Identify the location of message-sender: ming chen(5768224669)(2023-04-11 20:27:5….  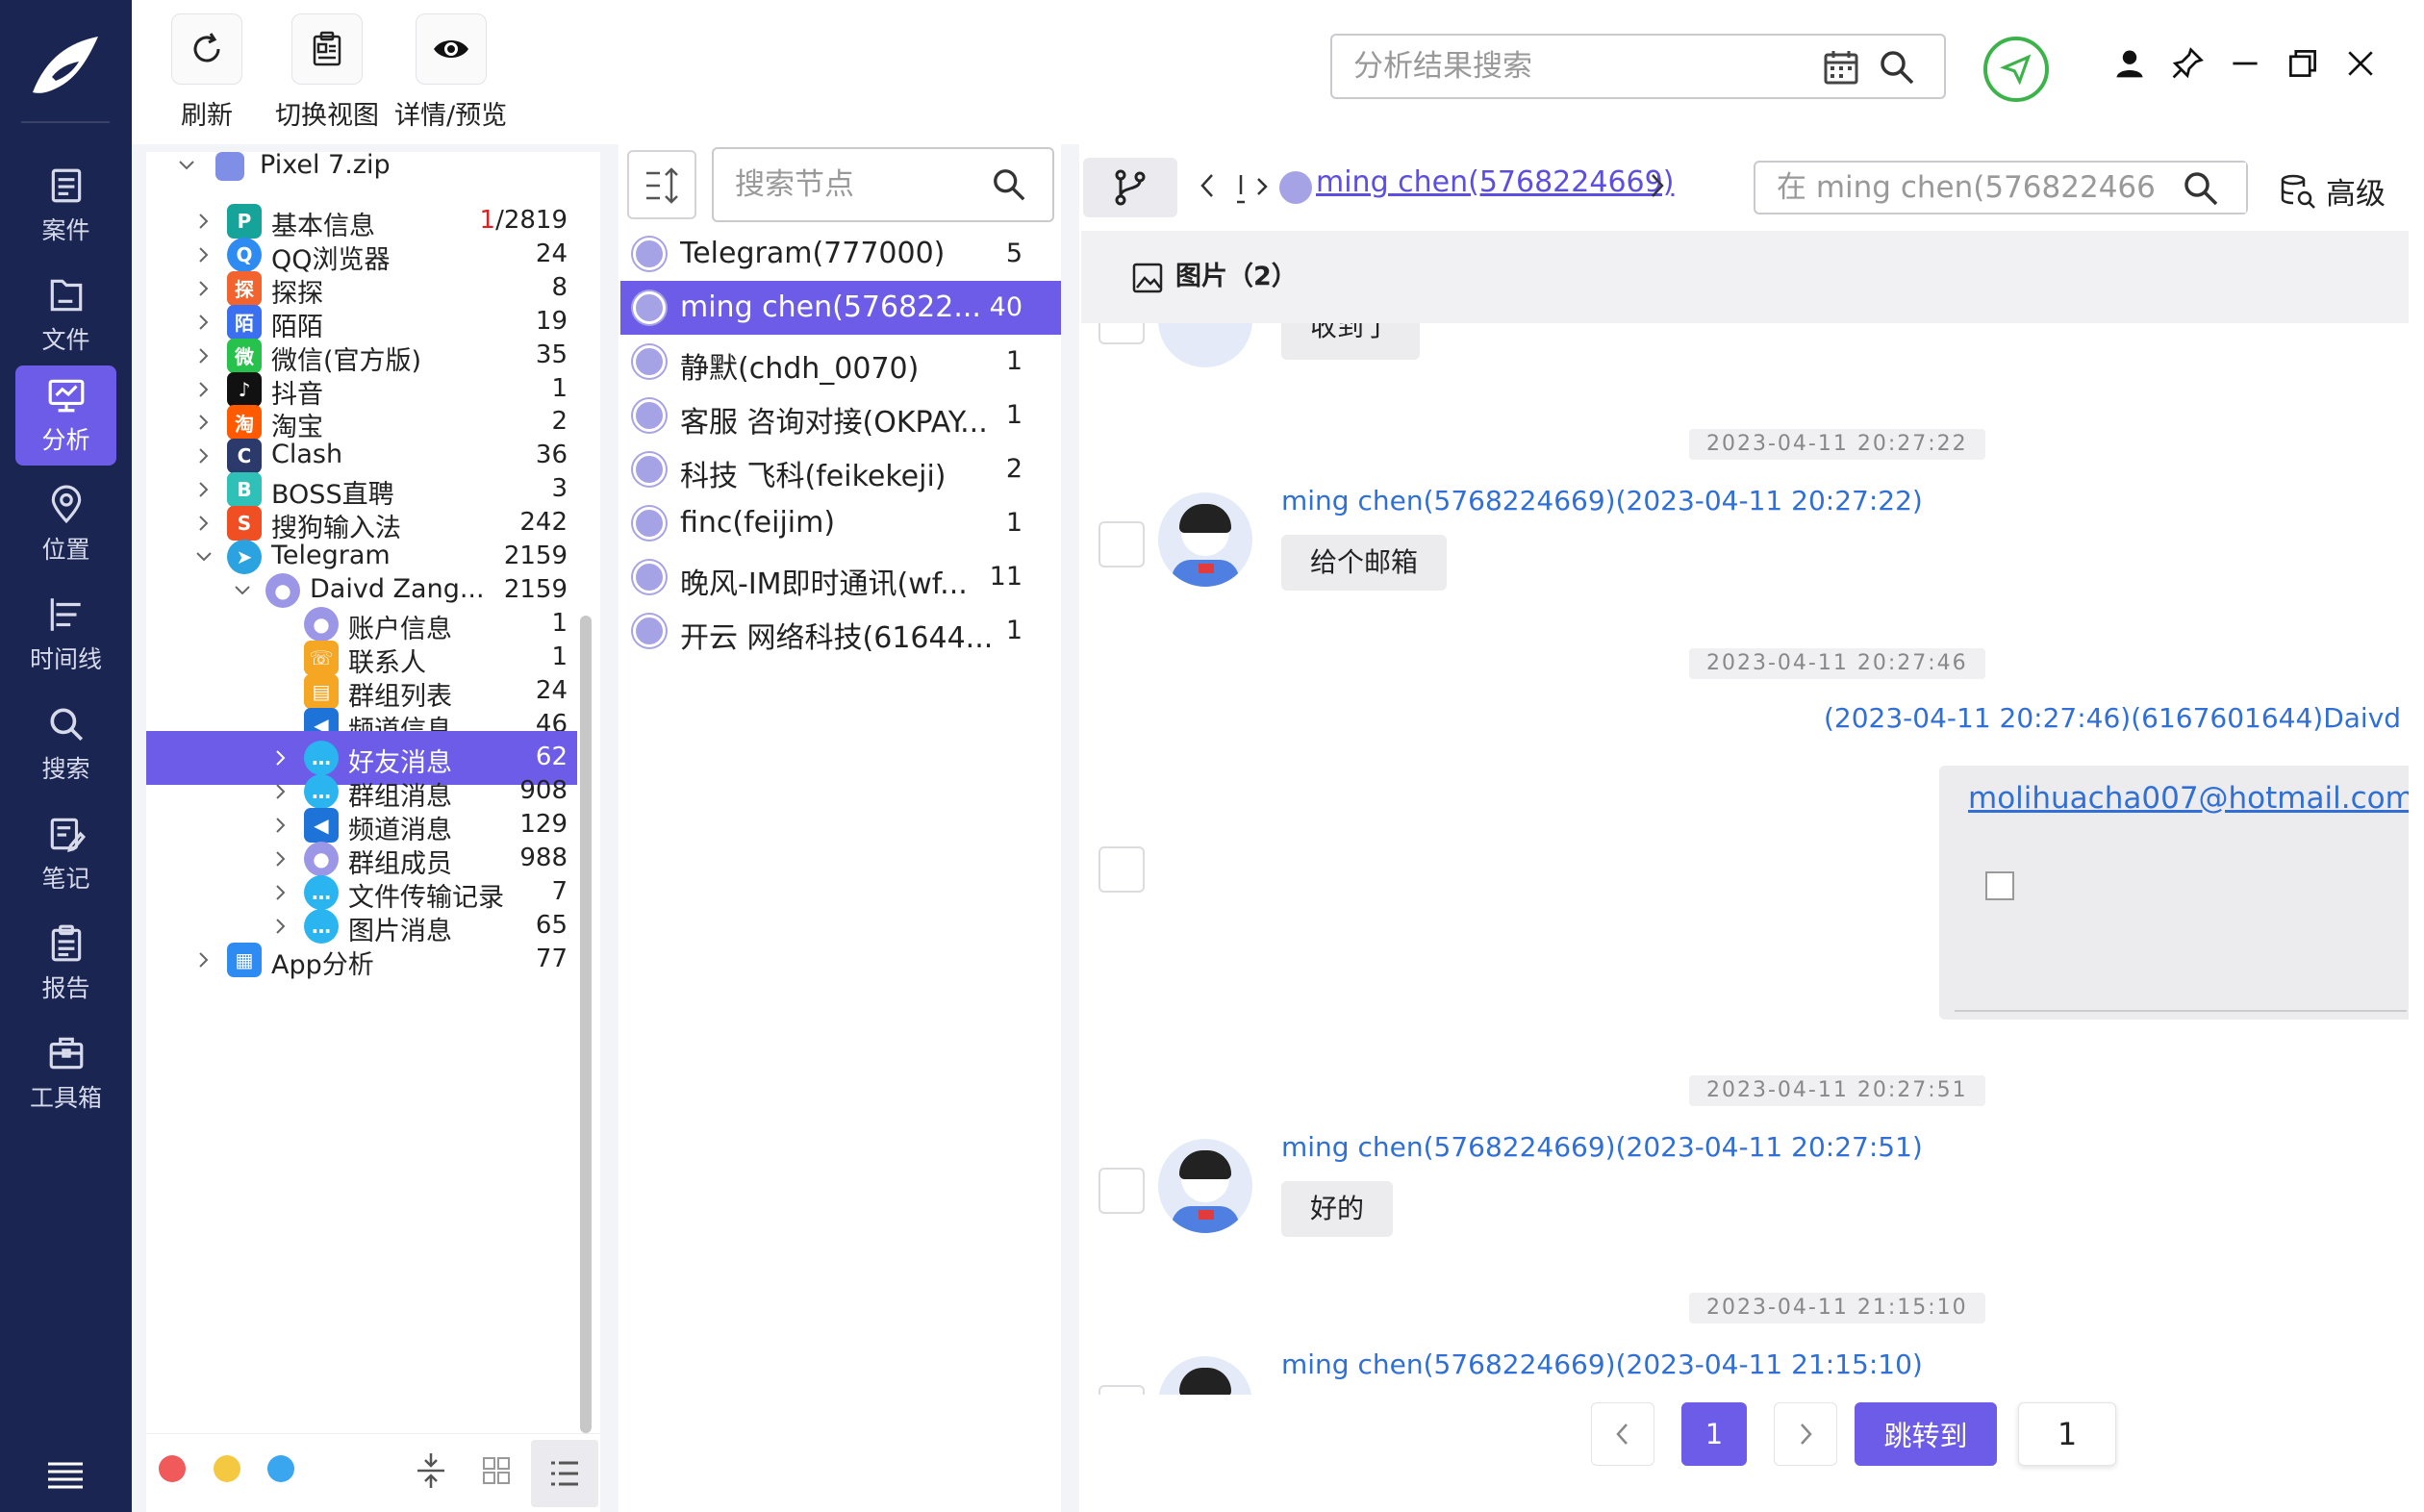
(1602, 1147).